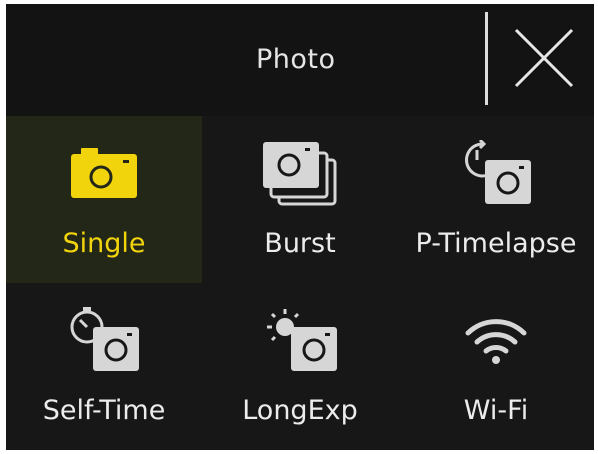  I want to click on mode-long-exp: LongExp, so click(300, 366).